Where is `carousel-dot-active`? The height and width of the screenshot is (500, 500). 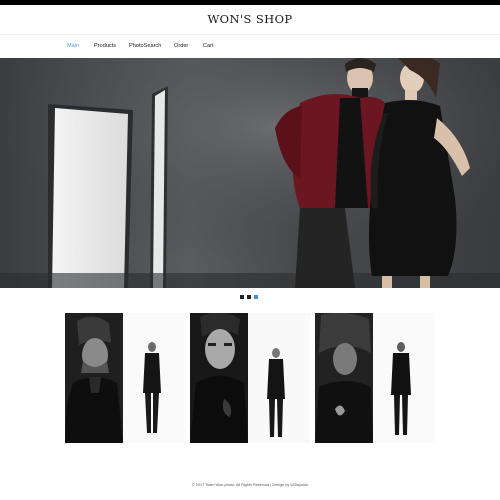
carousel-dot-active is located at coordinates (256, 297).